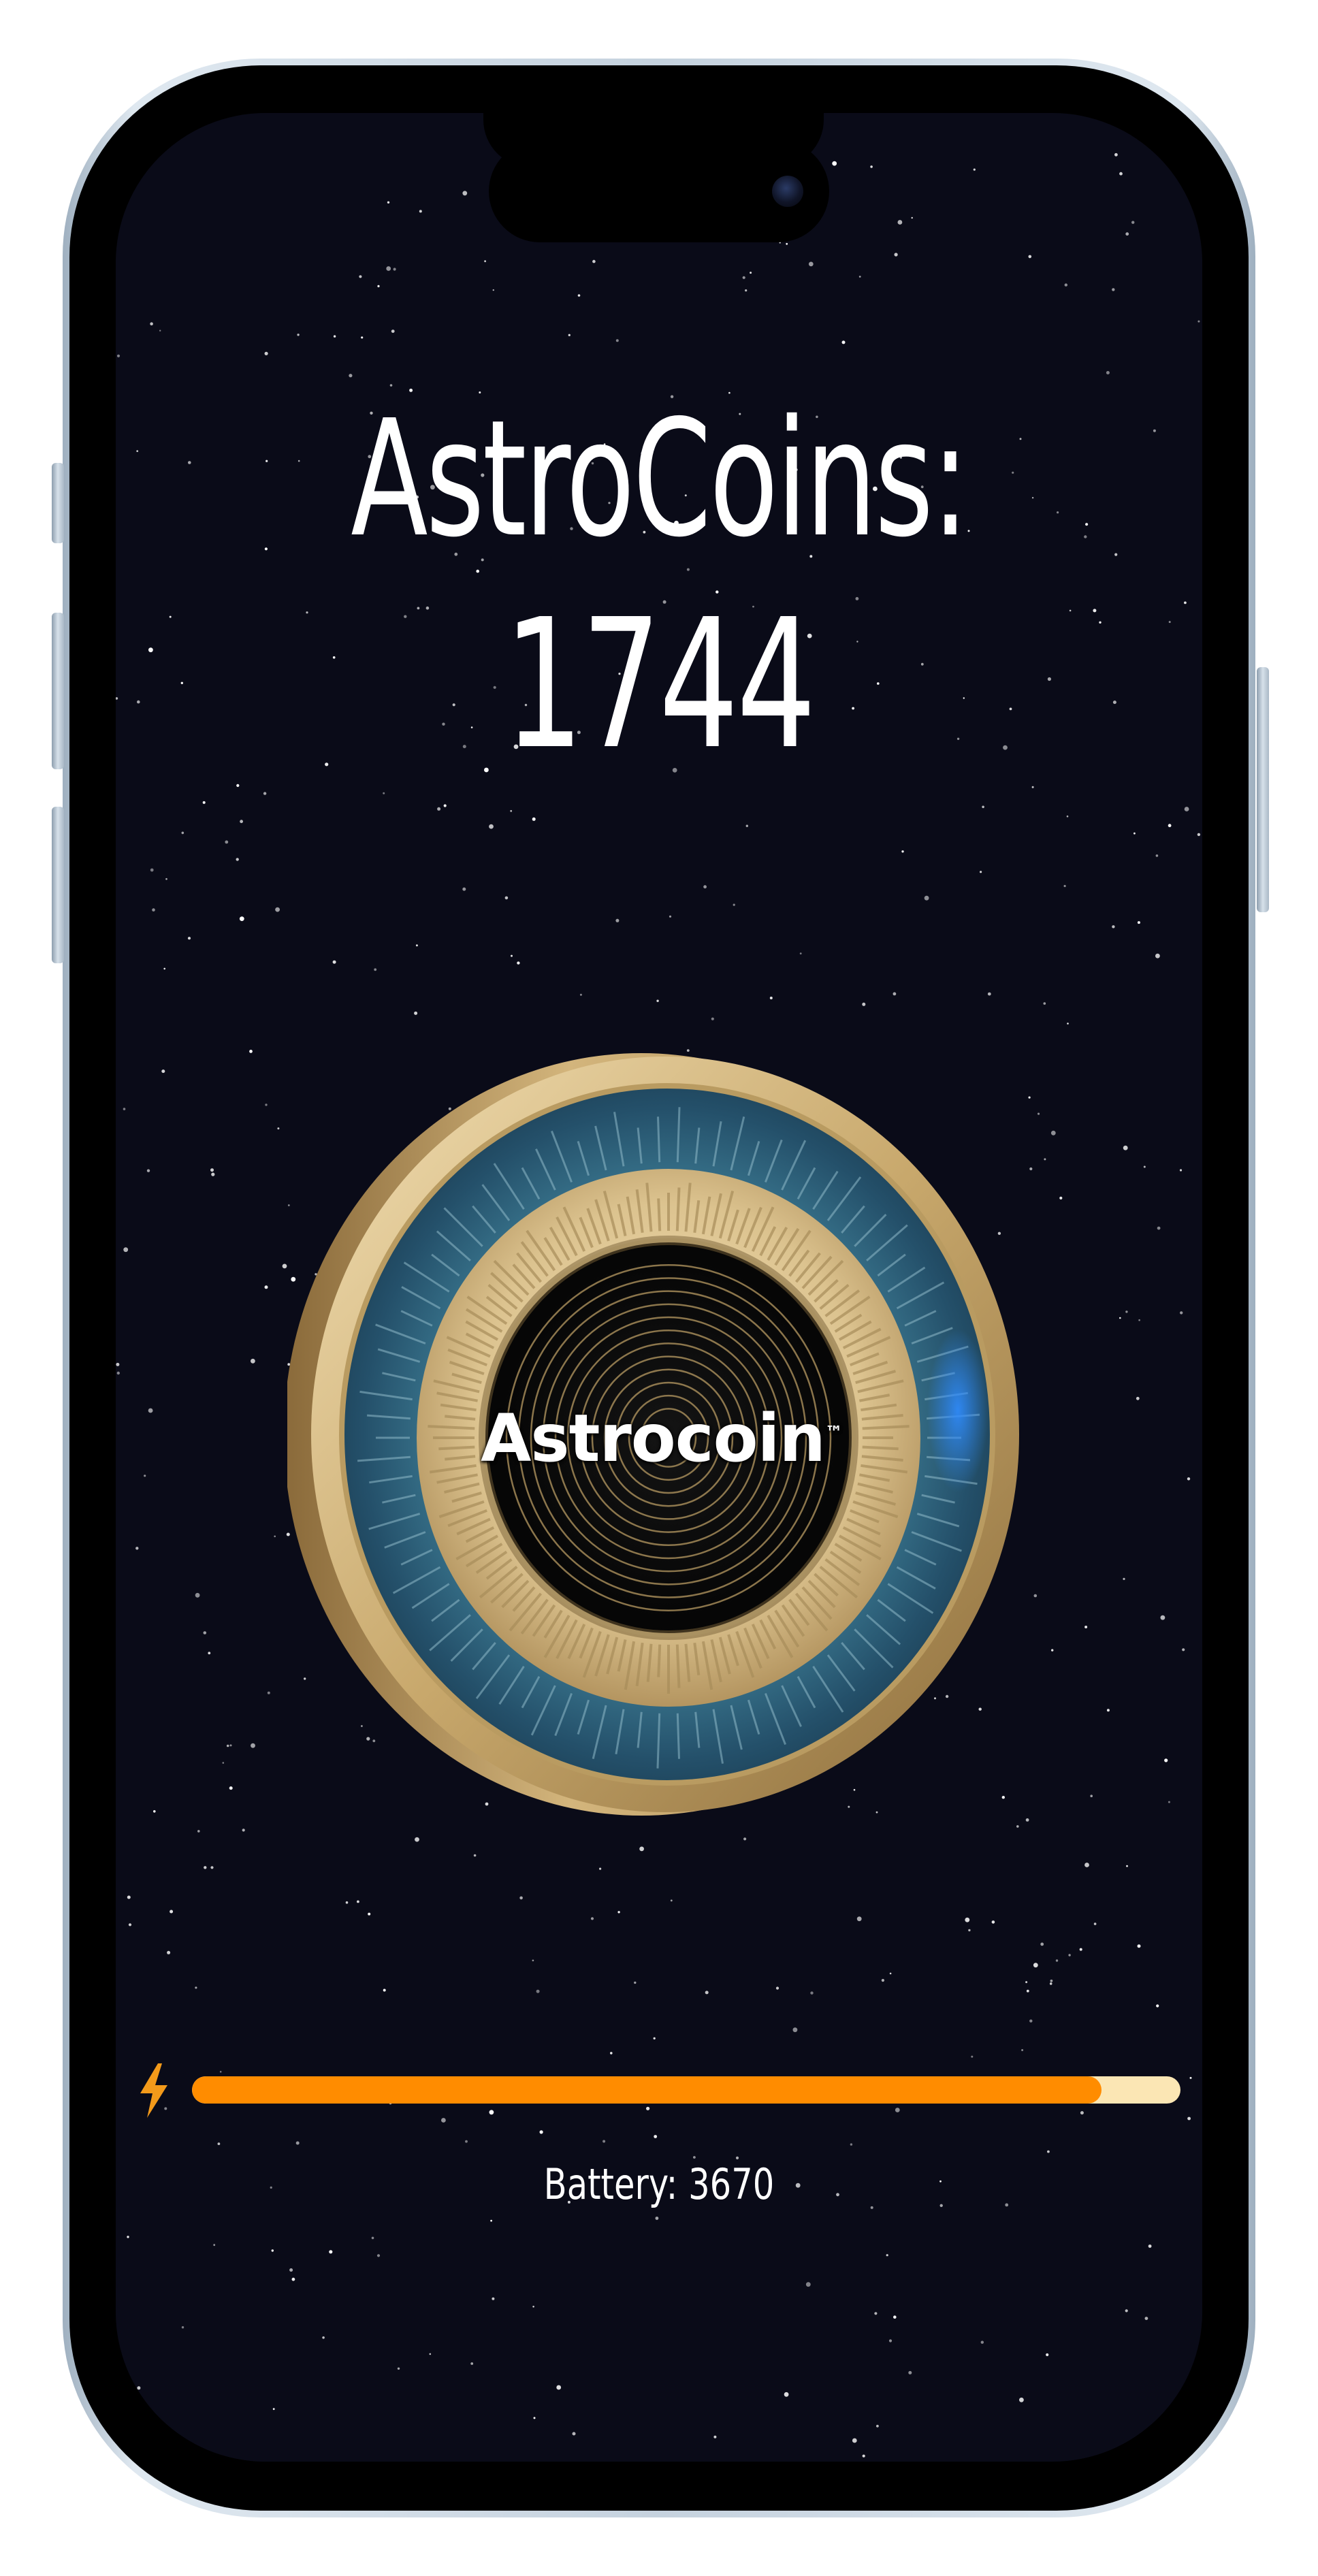 The image size is (1318, 2576). I want to click on camera-lens-icon, so click(787, 191).